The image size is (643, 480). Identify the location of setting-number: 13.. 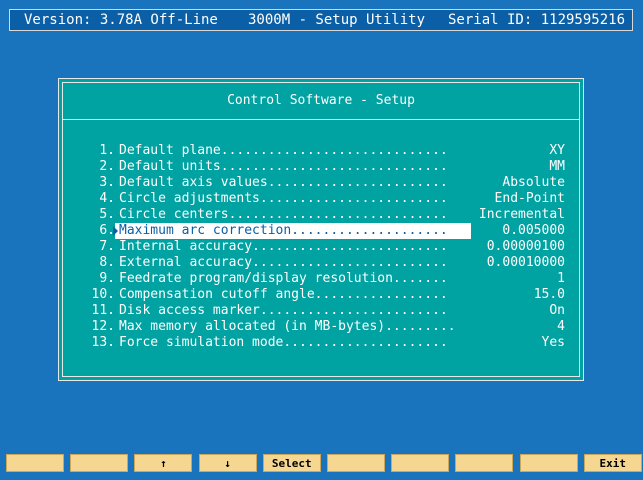
(103, 342).